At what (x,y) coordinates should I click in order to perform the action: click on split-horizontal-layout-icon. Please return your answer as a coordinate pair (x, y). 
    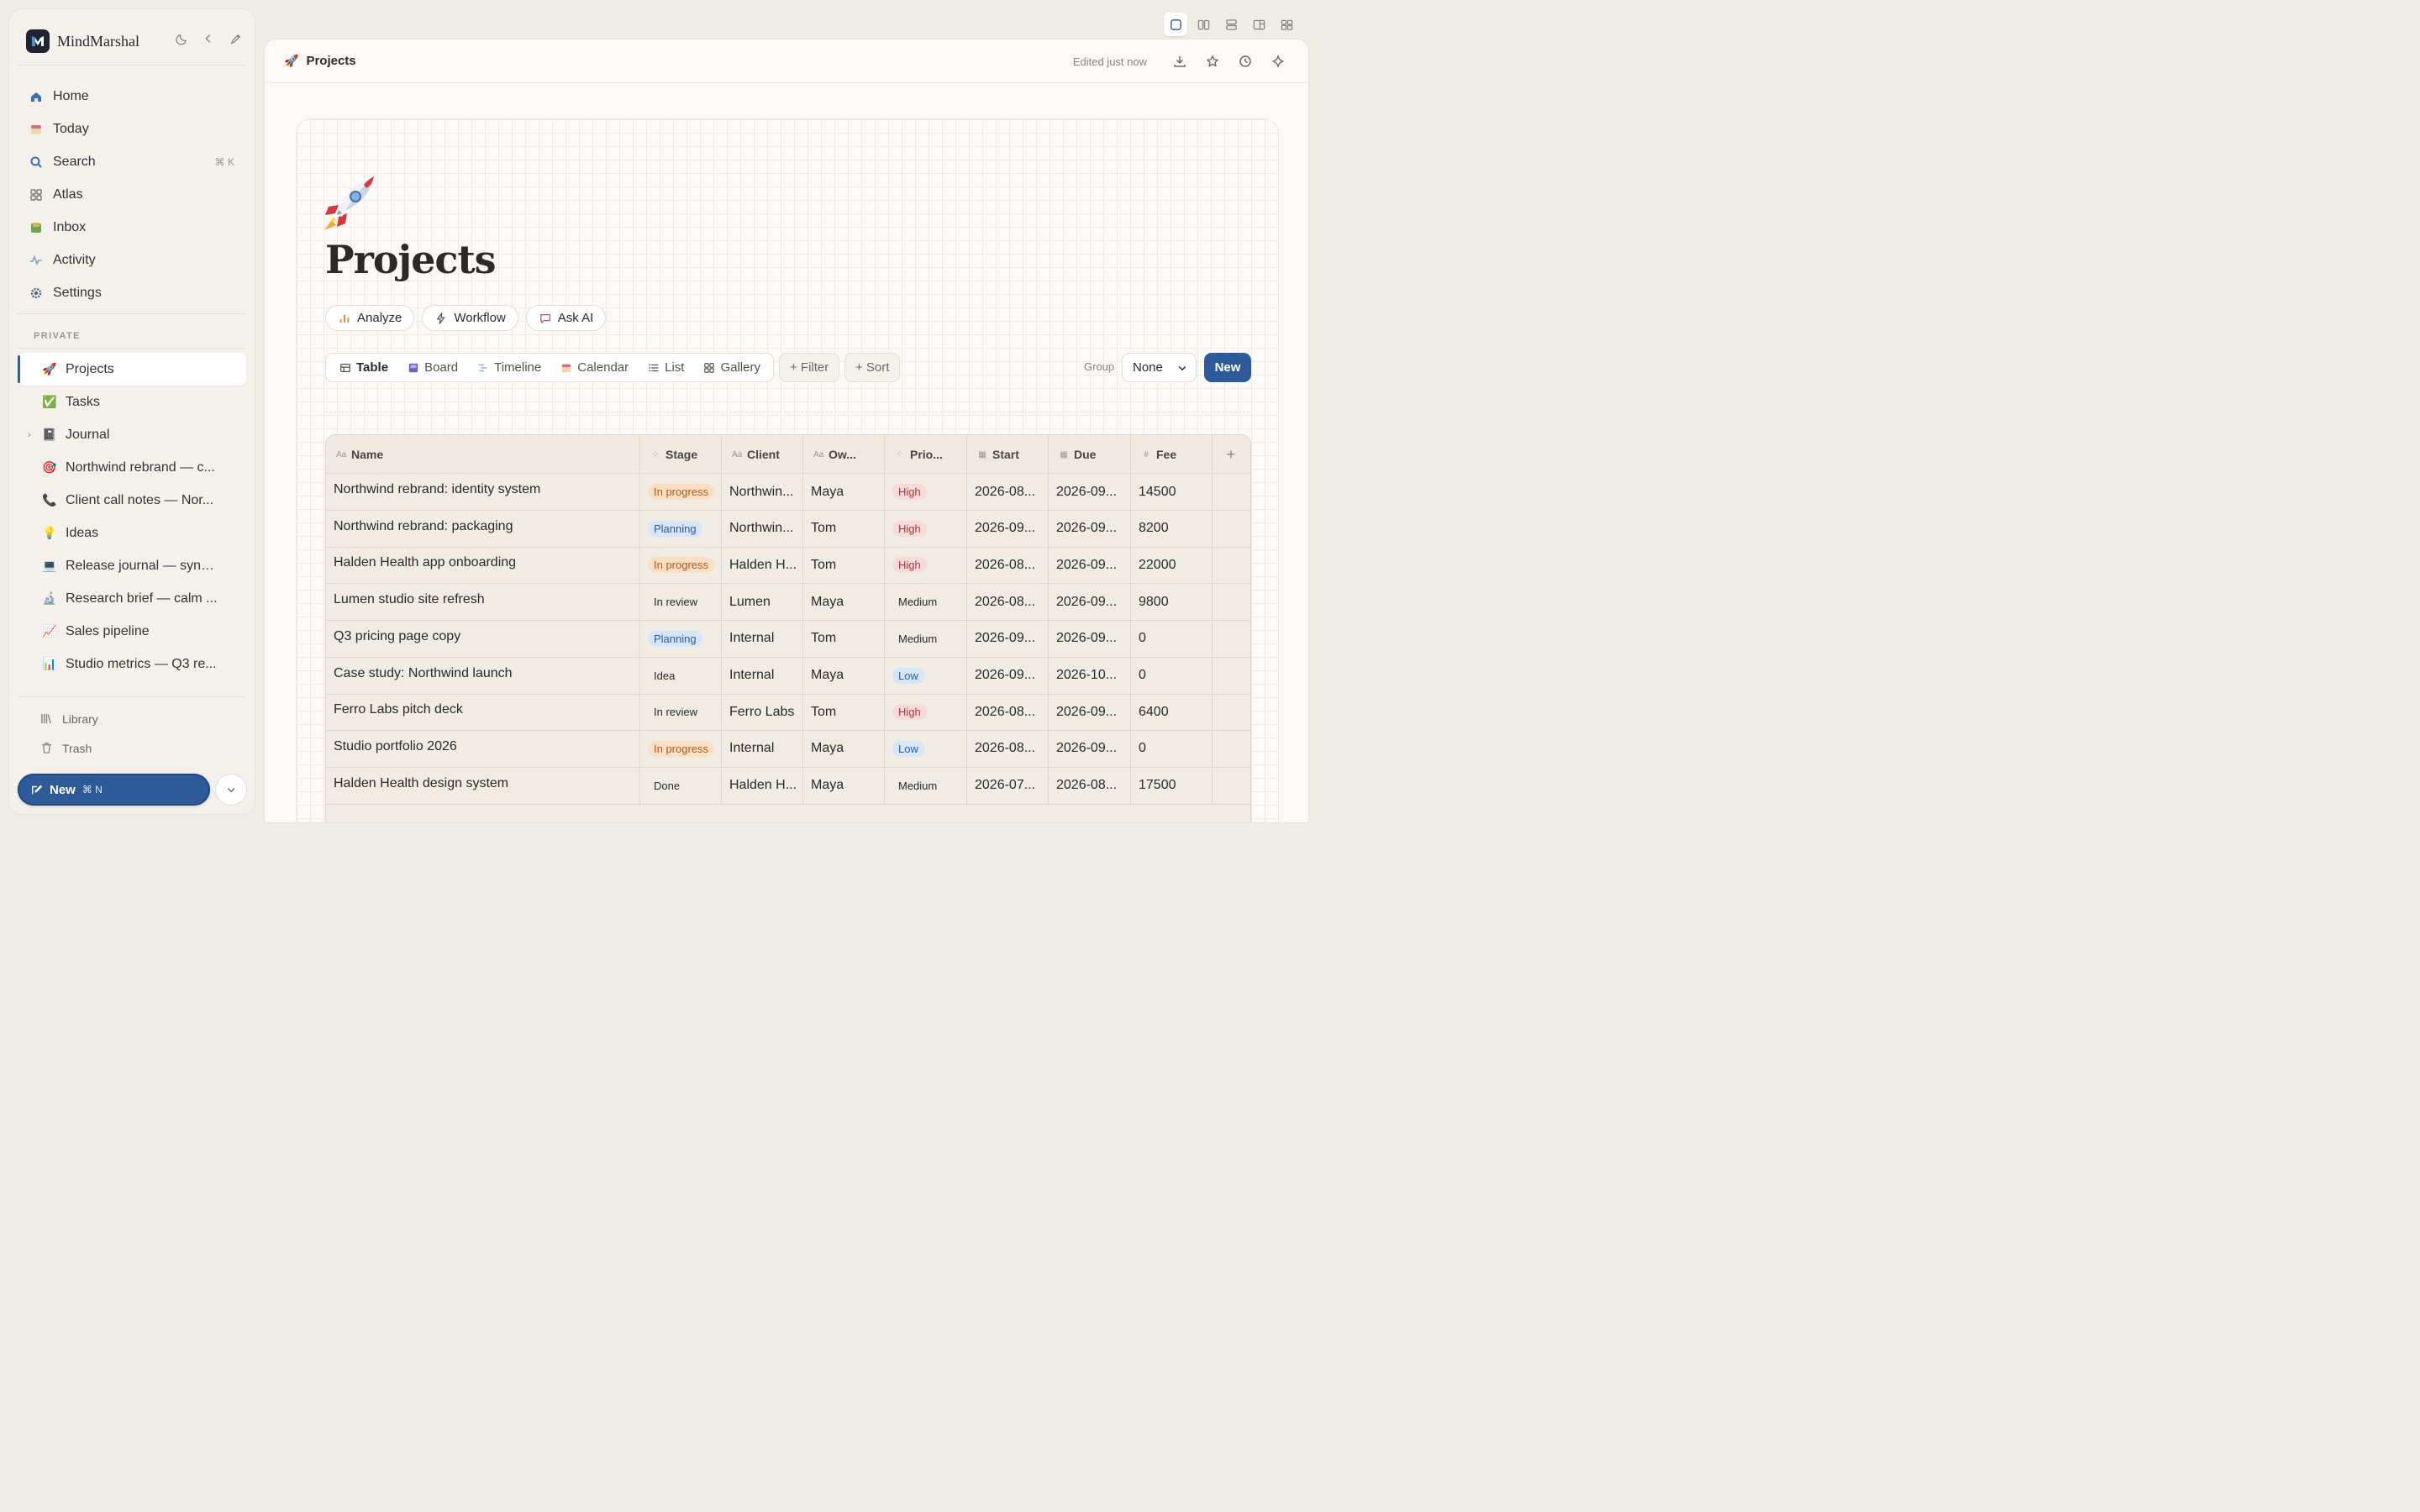
    Looking at the image, I should click on (1231, 24).